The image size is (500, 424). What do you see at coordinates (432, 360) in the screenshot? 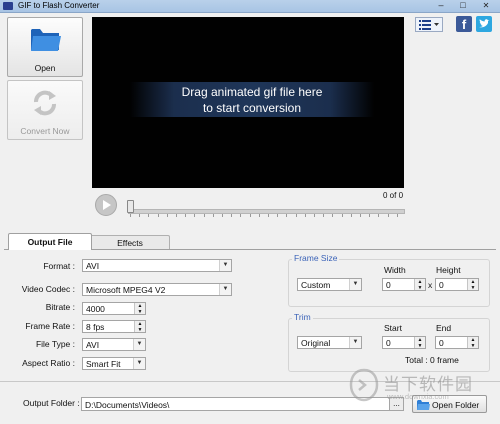
I see `trim-total: Total : 0 frame` at bounding box center [432, 360].